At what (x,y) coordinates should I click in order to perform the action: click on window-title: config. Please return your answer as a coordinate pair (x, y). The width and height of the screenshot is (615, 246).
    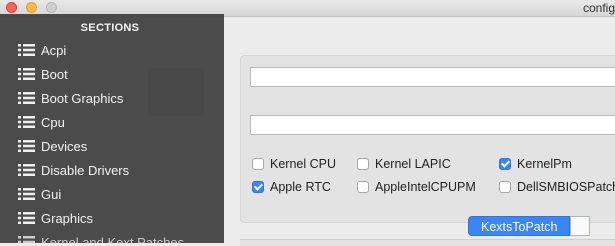
    Looking at the image, I should click on (598, 8).